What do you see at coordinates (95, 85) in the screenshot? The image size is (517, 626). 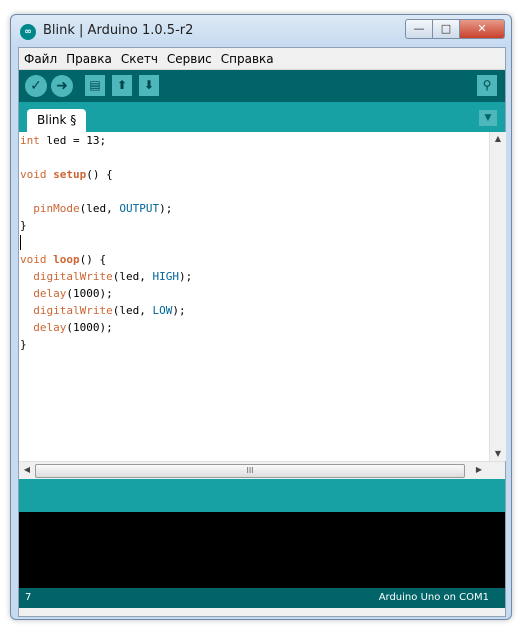 I see `new-sketch-icon: ▤` at bounding box center [95, 85].